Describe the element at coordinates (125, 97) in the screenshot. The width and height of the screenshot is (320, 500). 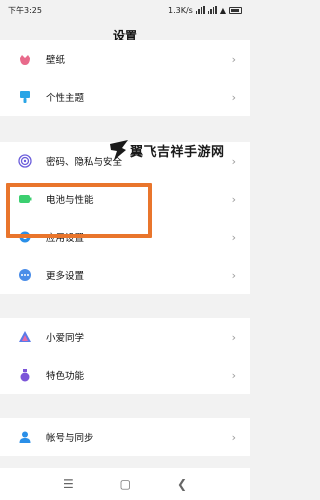
I see `settings-item-theme: 个性主题 ›` at that location.